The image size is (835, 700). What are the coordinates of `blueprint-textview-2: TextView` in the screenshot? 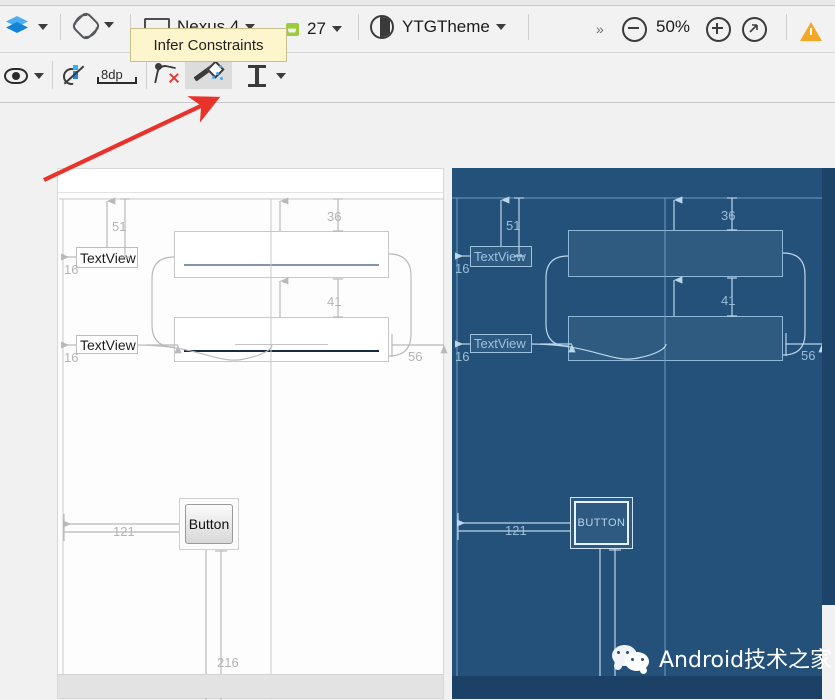 It's located at (501, 343).